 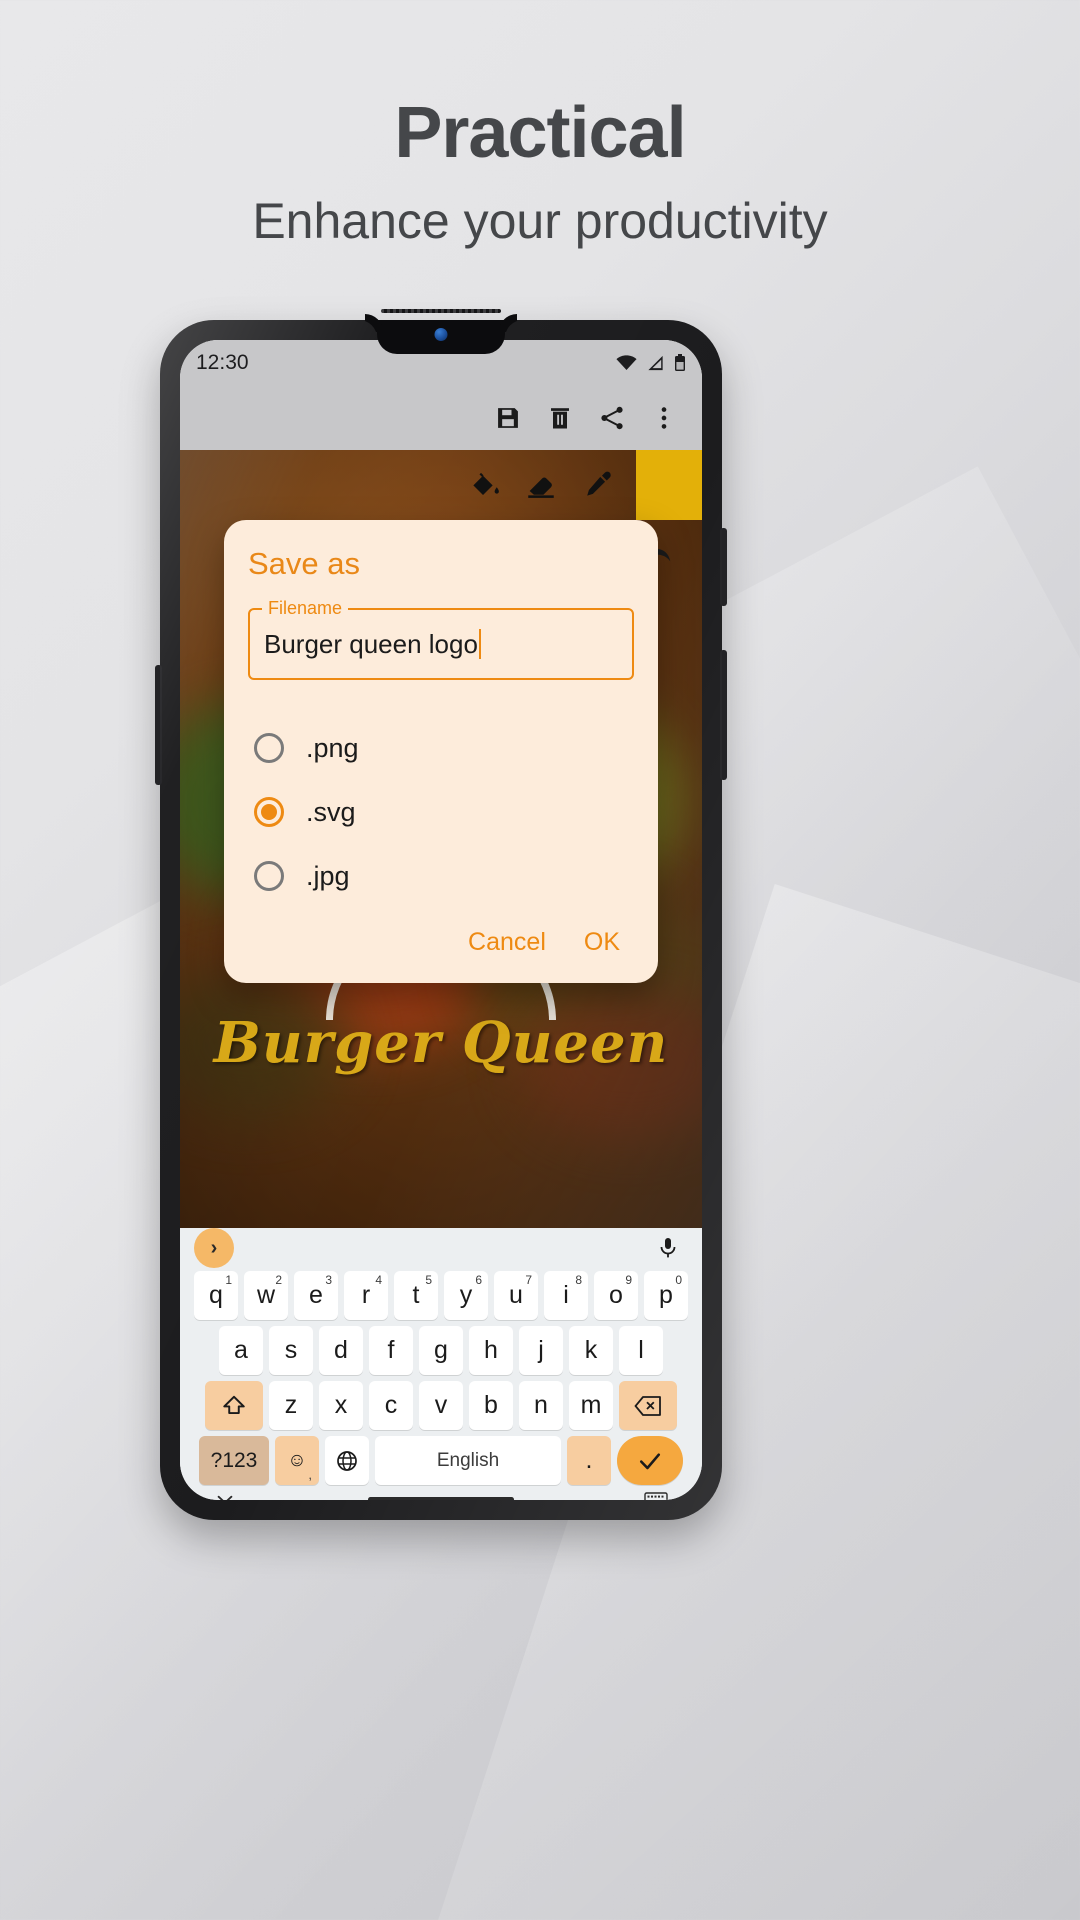 I want to click on key-label: l, so click(x=641, y=1350).